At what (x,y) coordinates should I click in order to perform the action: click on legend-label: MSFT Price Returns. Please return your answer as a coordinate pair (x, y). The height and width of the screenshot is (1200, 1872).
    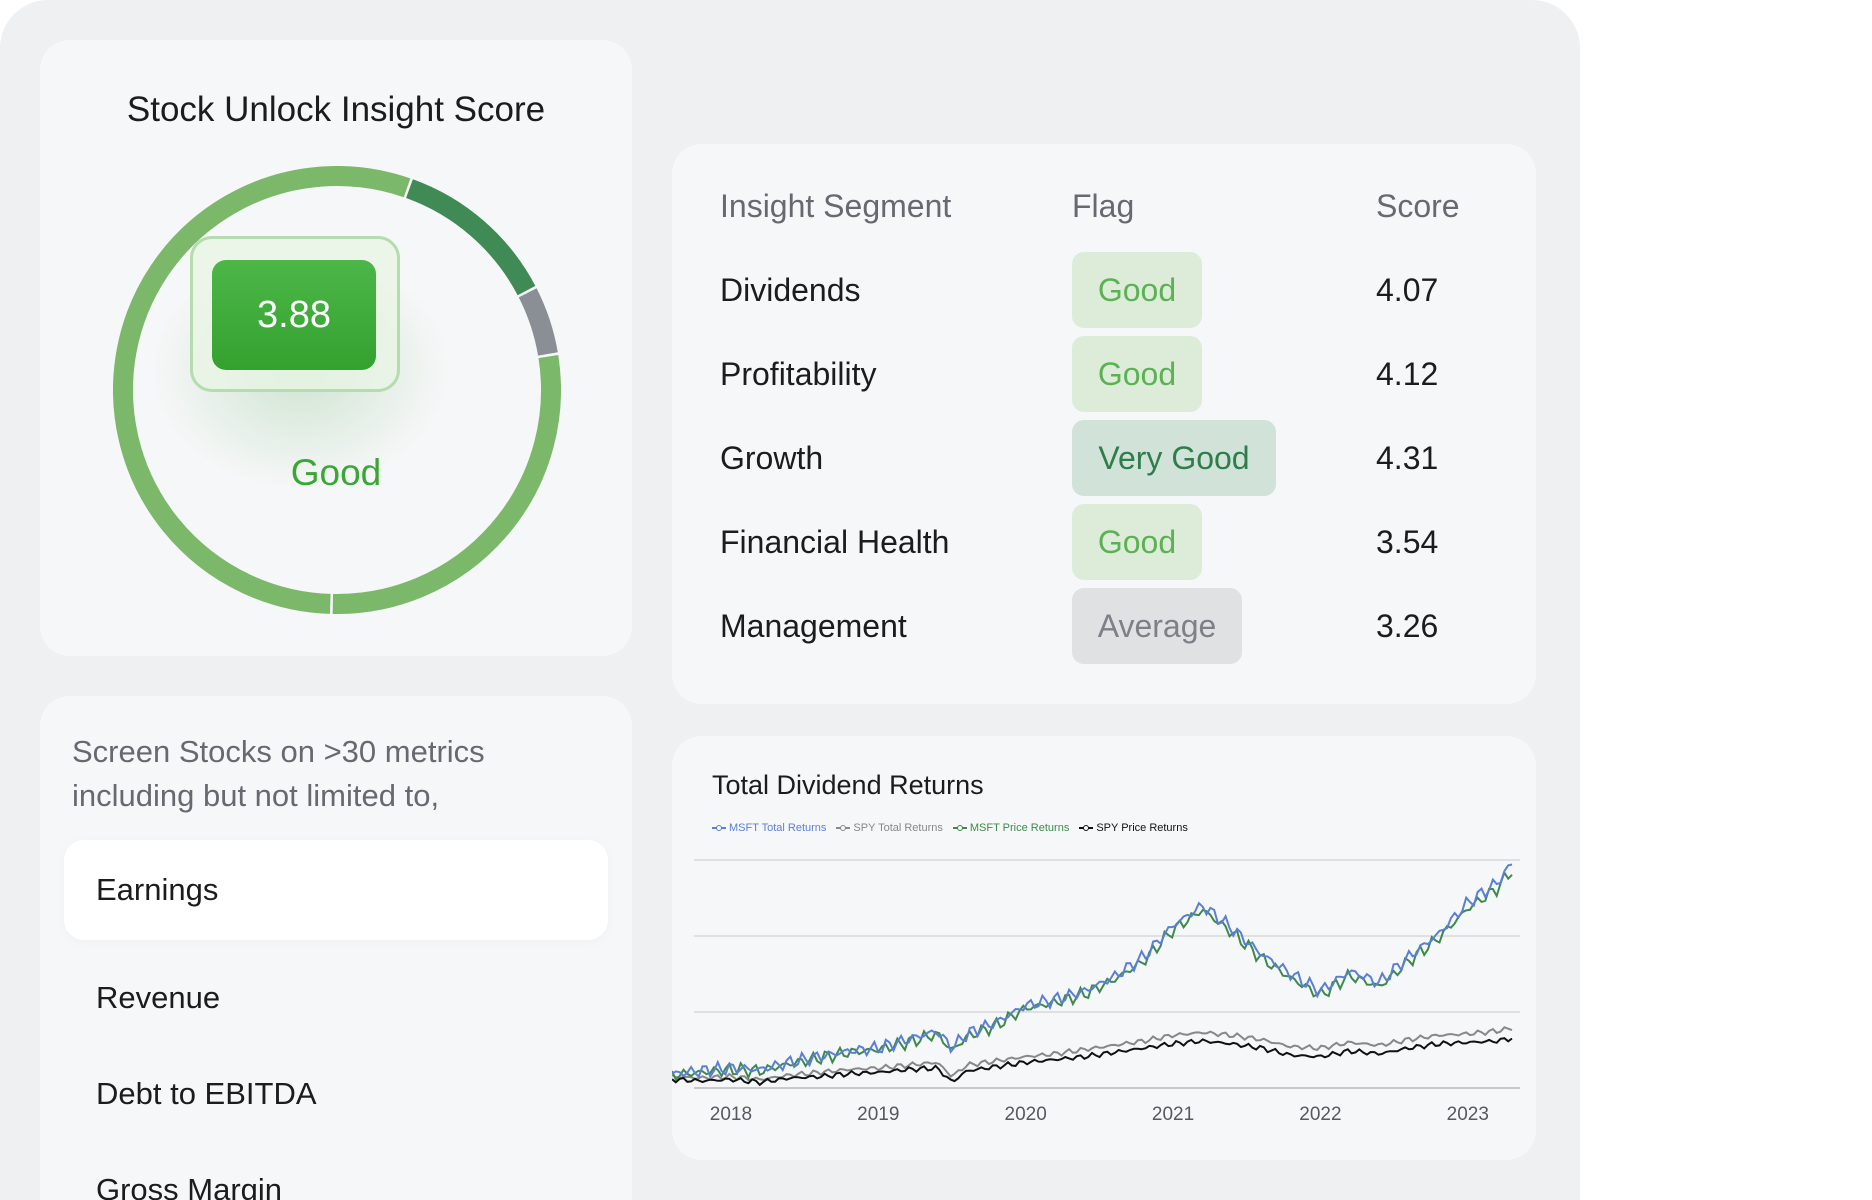
    Looking at the image, I should click on (1019, 828).